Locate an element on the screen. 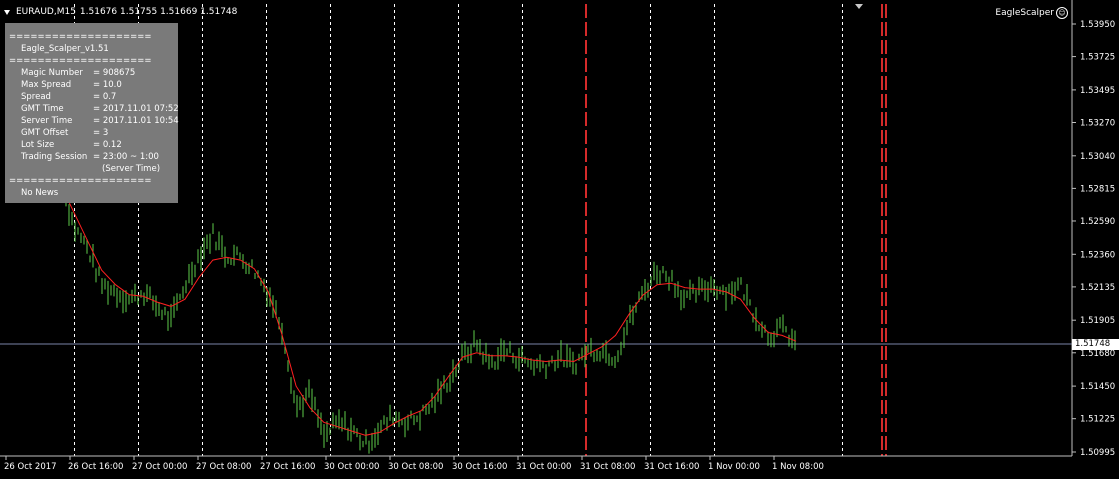  time-tick-label: 30 Oct 08:00 is located at coordinates (415, 467).